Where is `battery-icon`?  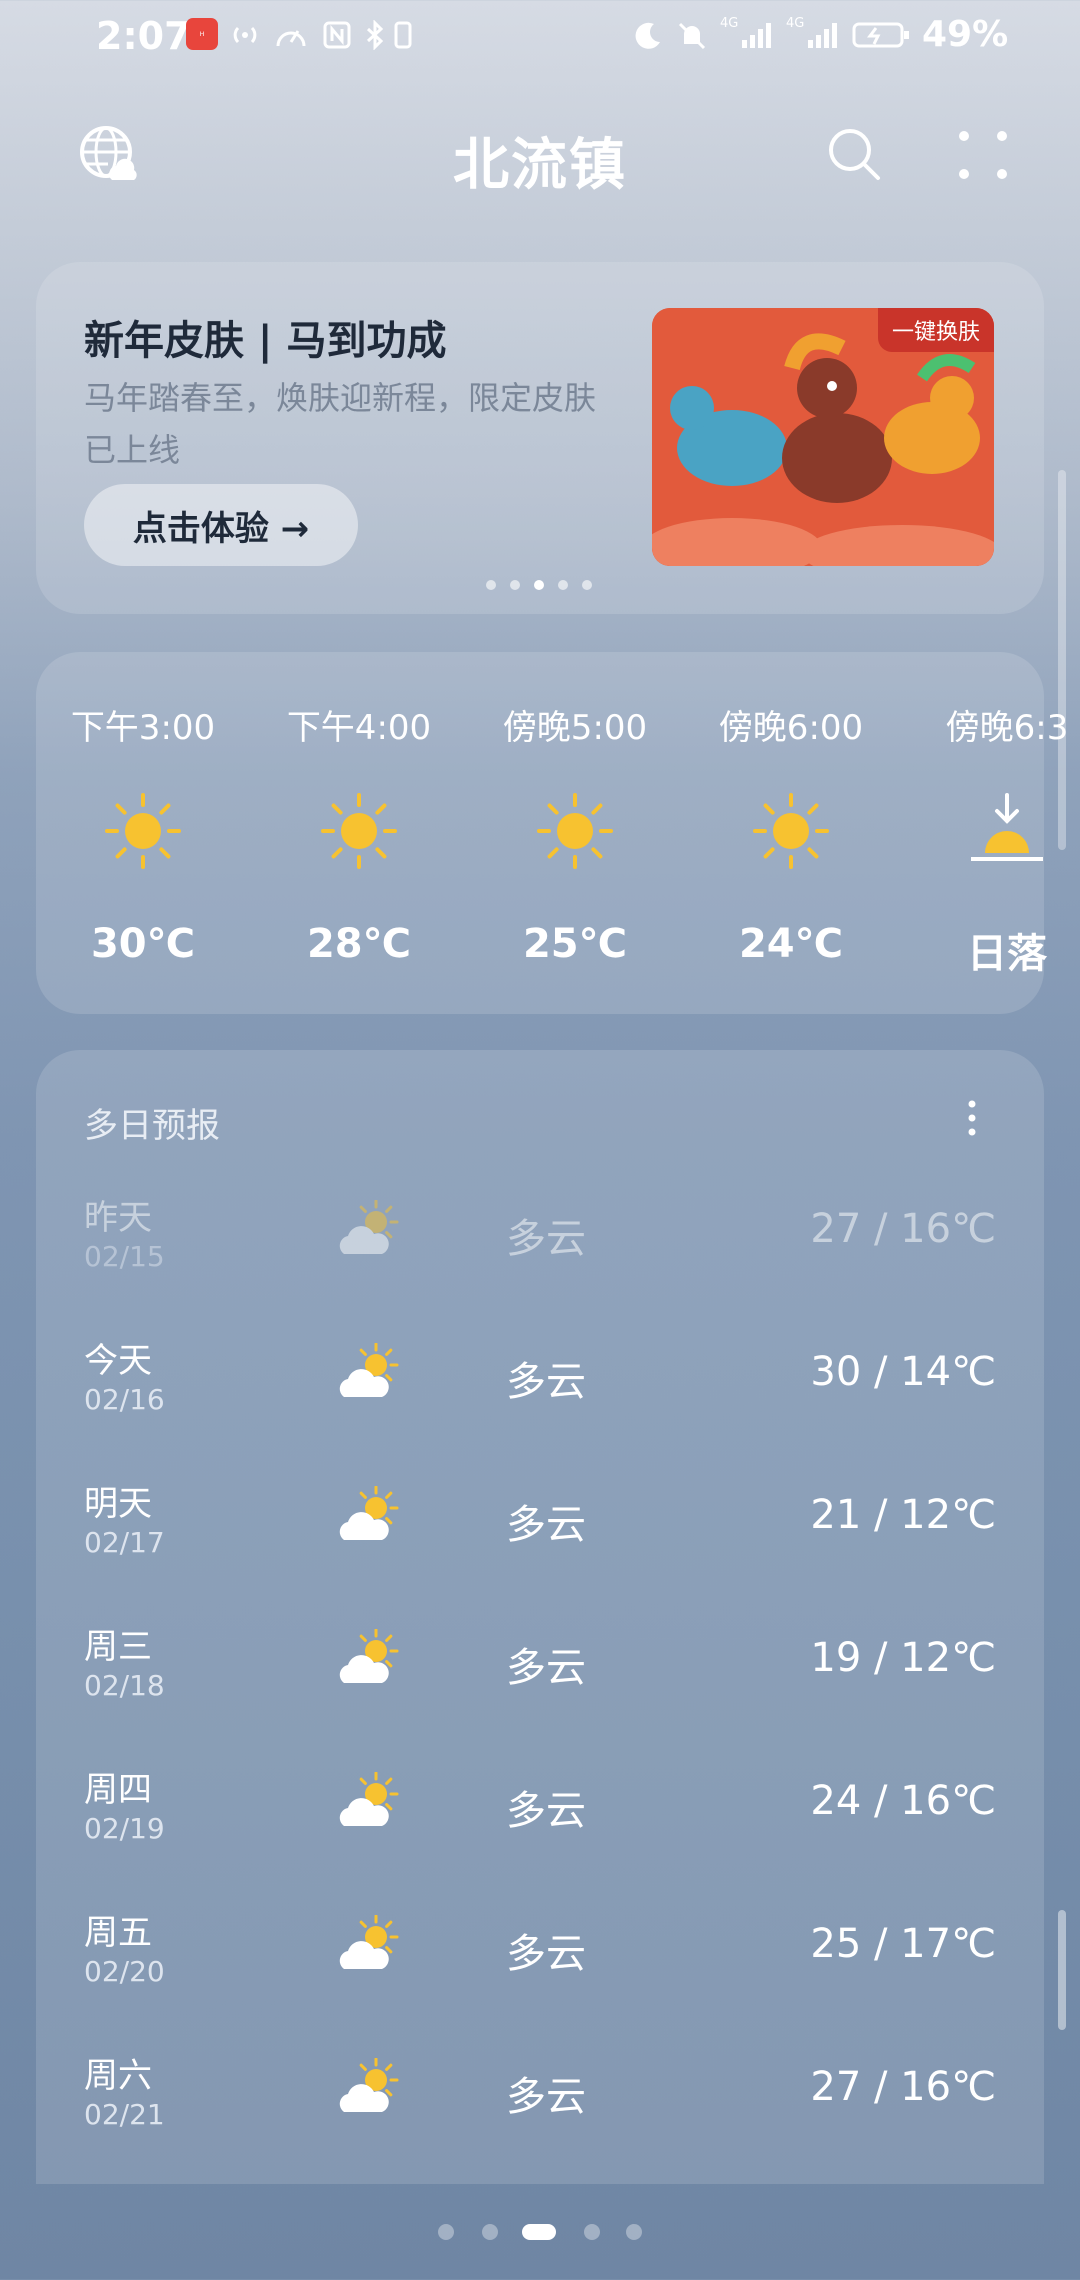
battery-icon is located at coordinates (882, 35).